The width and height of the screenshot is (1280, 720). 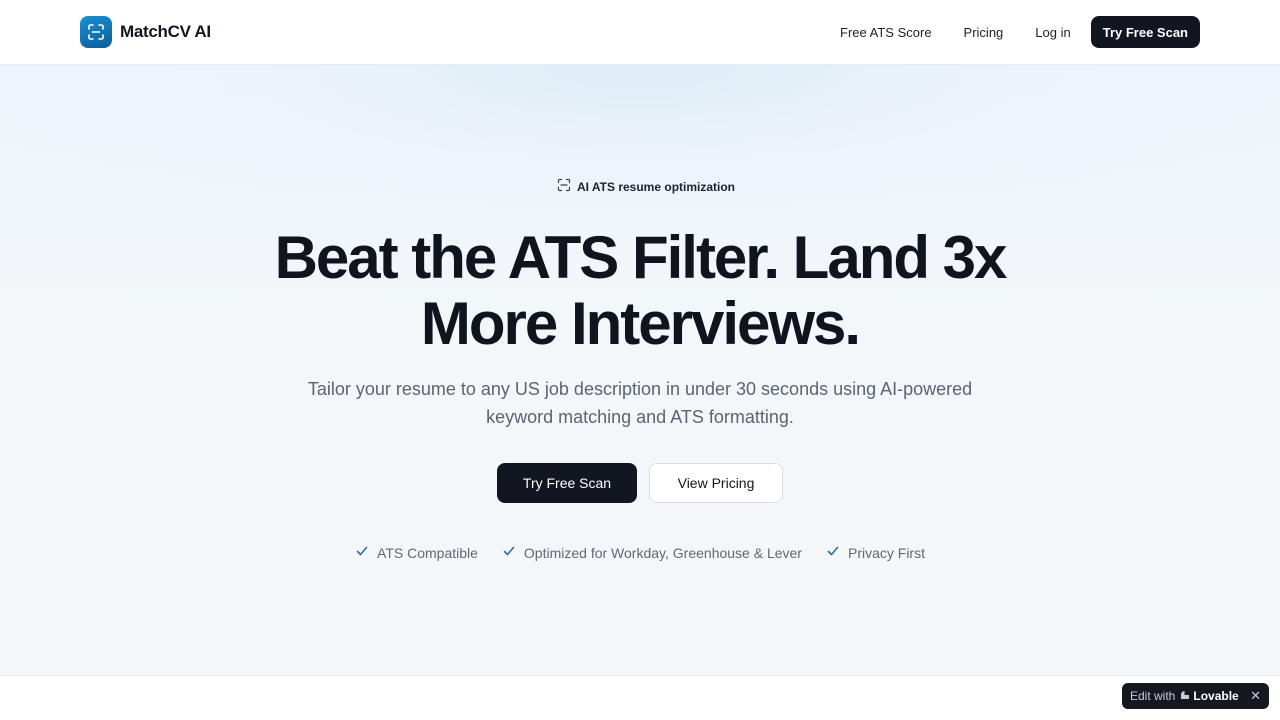 What do you see at coordinates (564, 187) in the screenshot?
I see `scan-icon` at bounding box center [564, 187].